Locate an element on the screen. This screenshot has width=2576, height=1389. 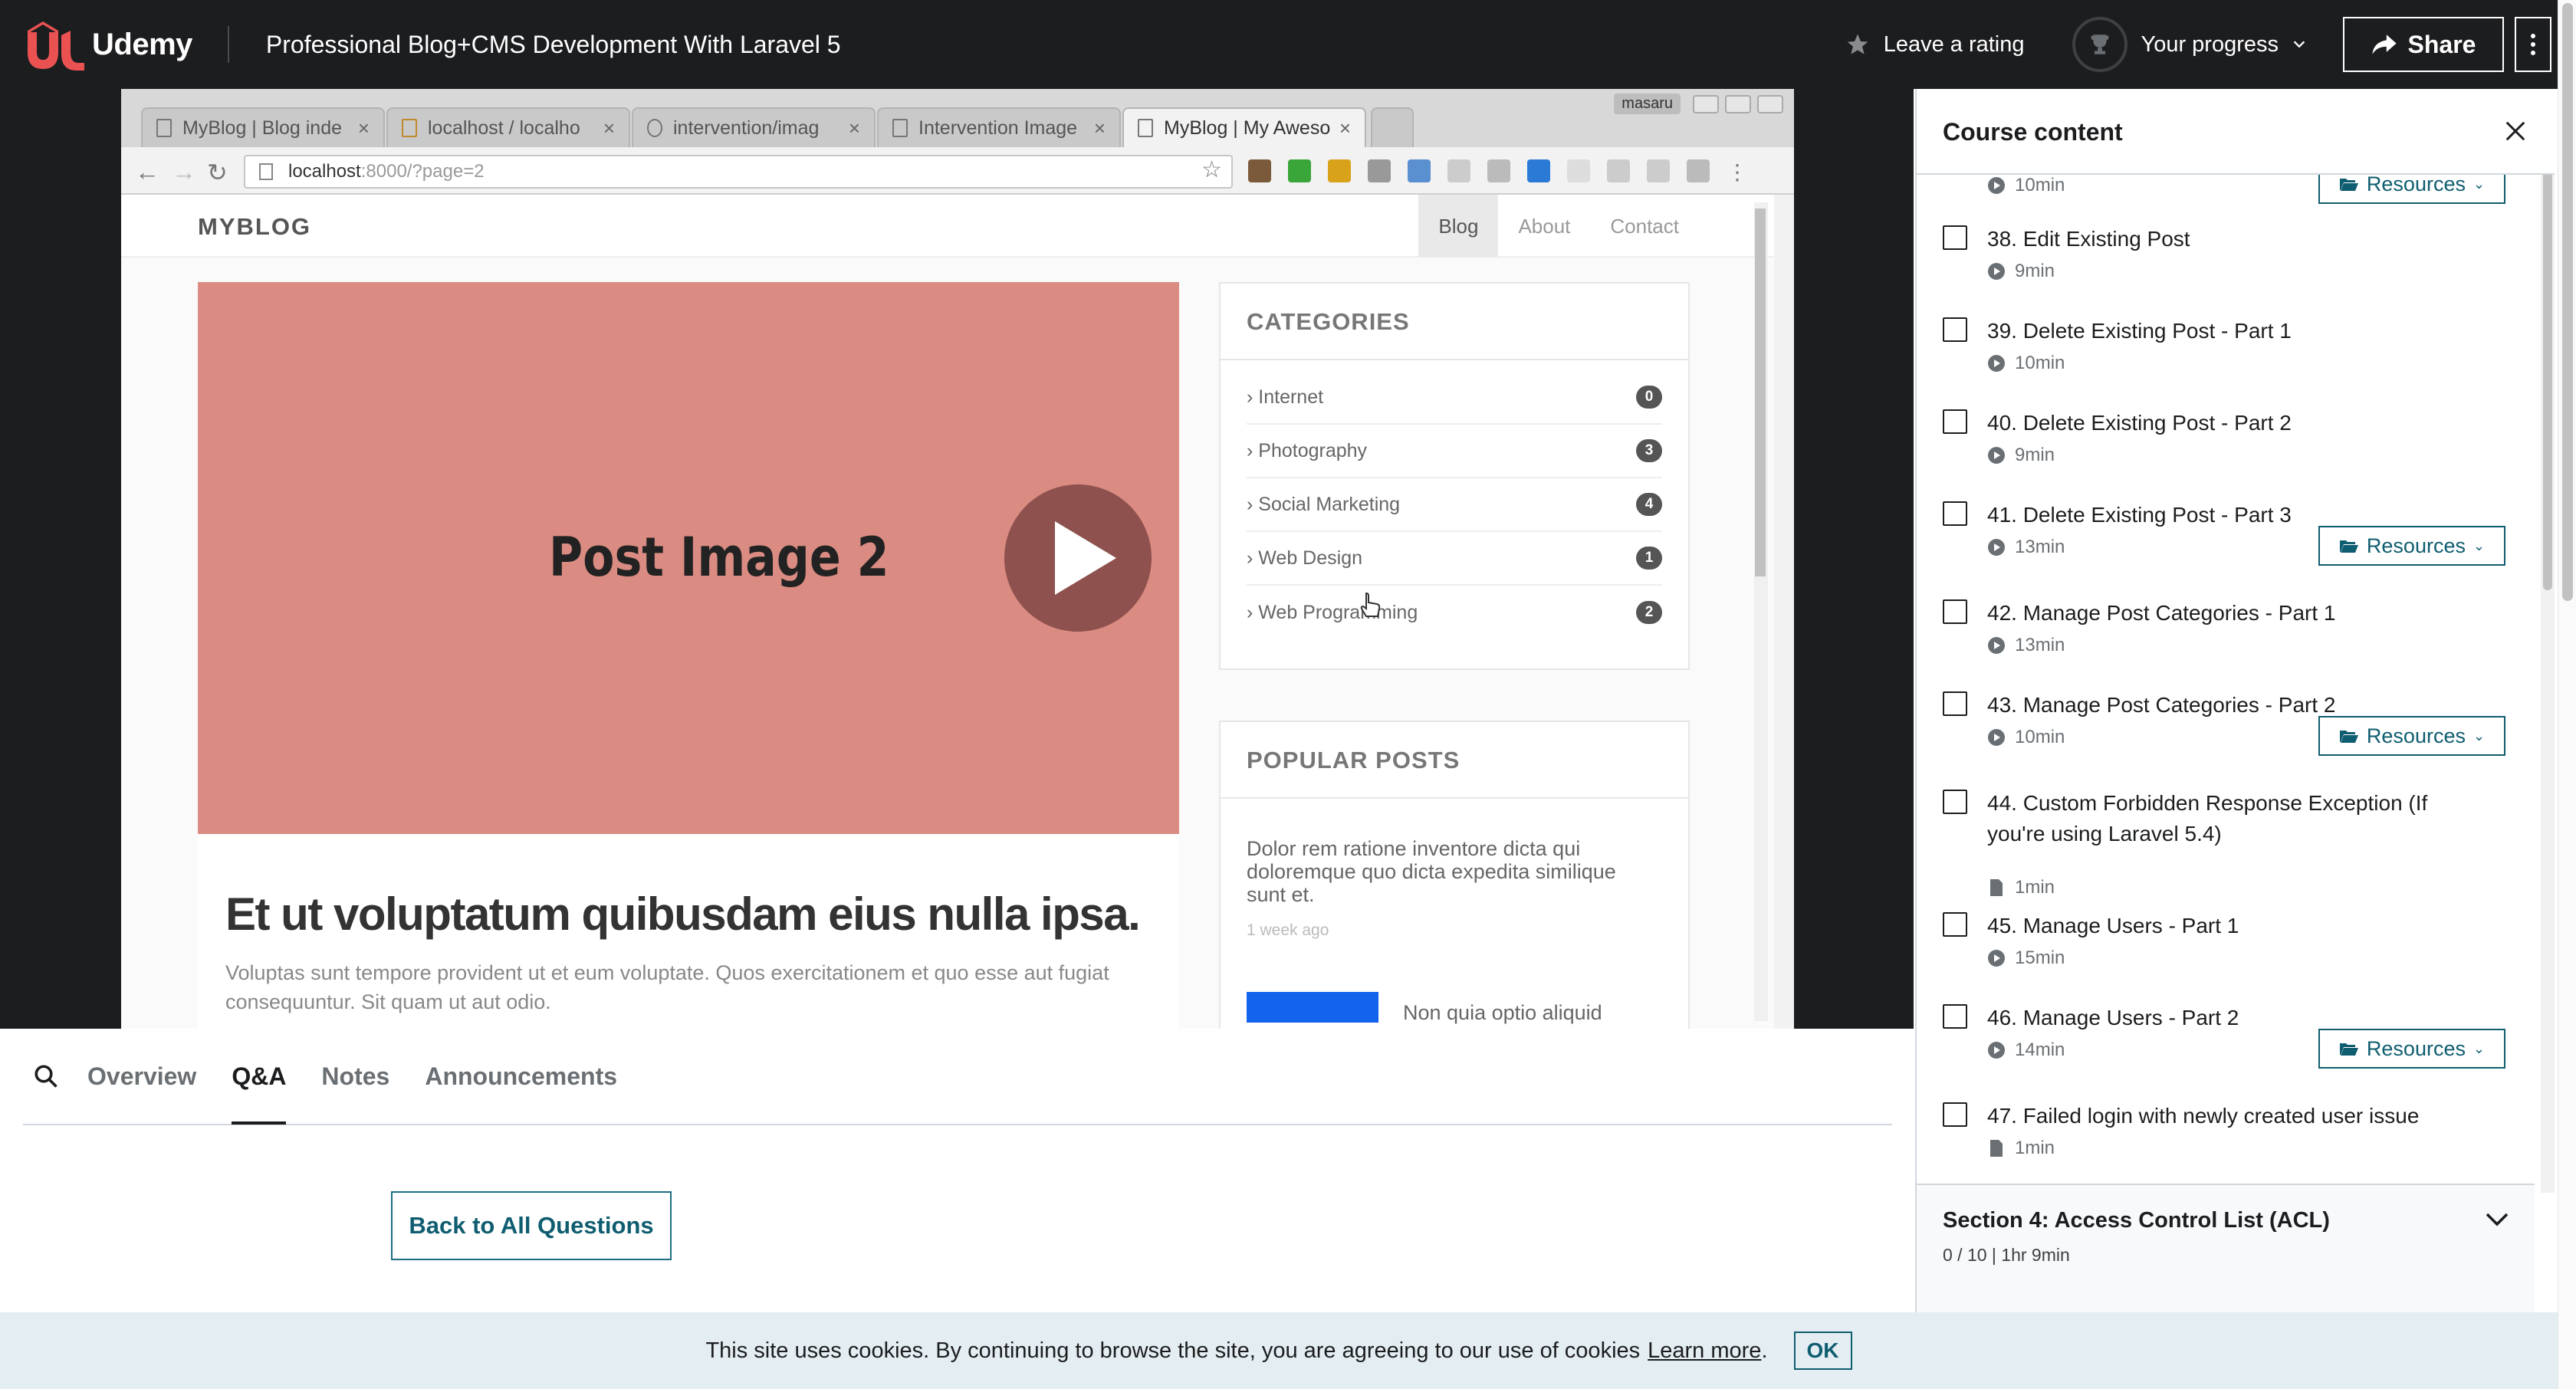
lecture-item: 38. Edit Existing Post 9min is located at coordinates (2226, 258).